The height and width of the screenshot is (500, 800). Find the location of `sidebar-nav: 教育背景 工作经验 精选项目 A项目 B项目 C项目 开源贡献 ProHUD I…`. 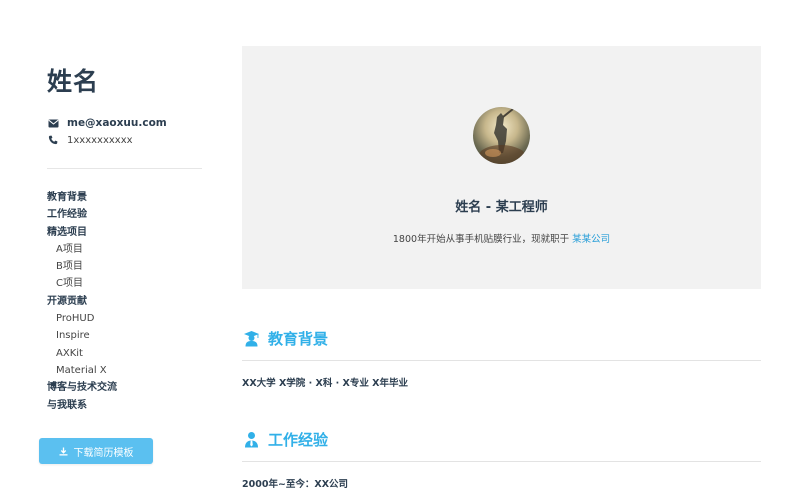

sidebar-nav: 教育背景 工作经验 精选项目 A项目 B项目 C项目 开源贡献 ProHUD I… is located at coordinates (82, 301).